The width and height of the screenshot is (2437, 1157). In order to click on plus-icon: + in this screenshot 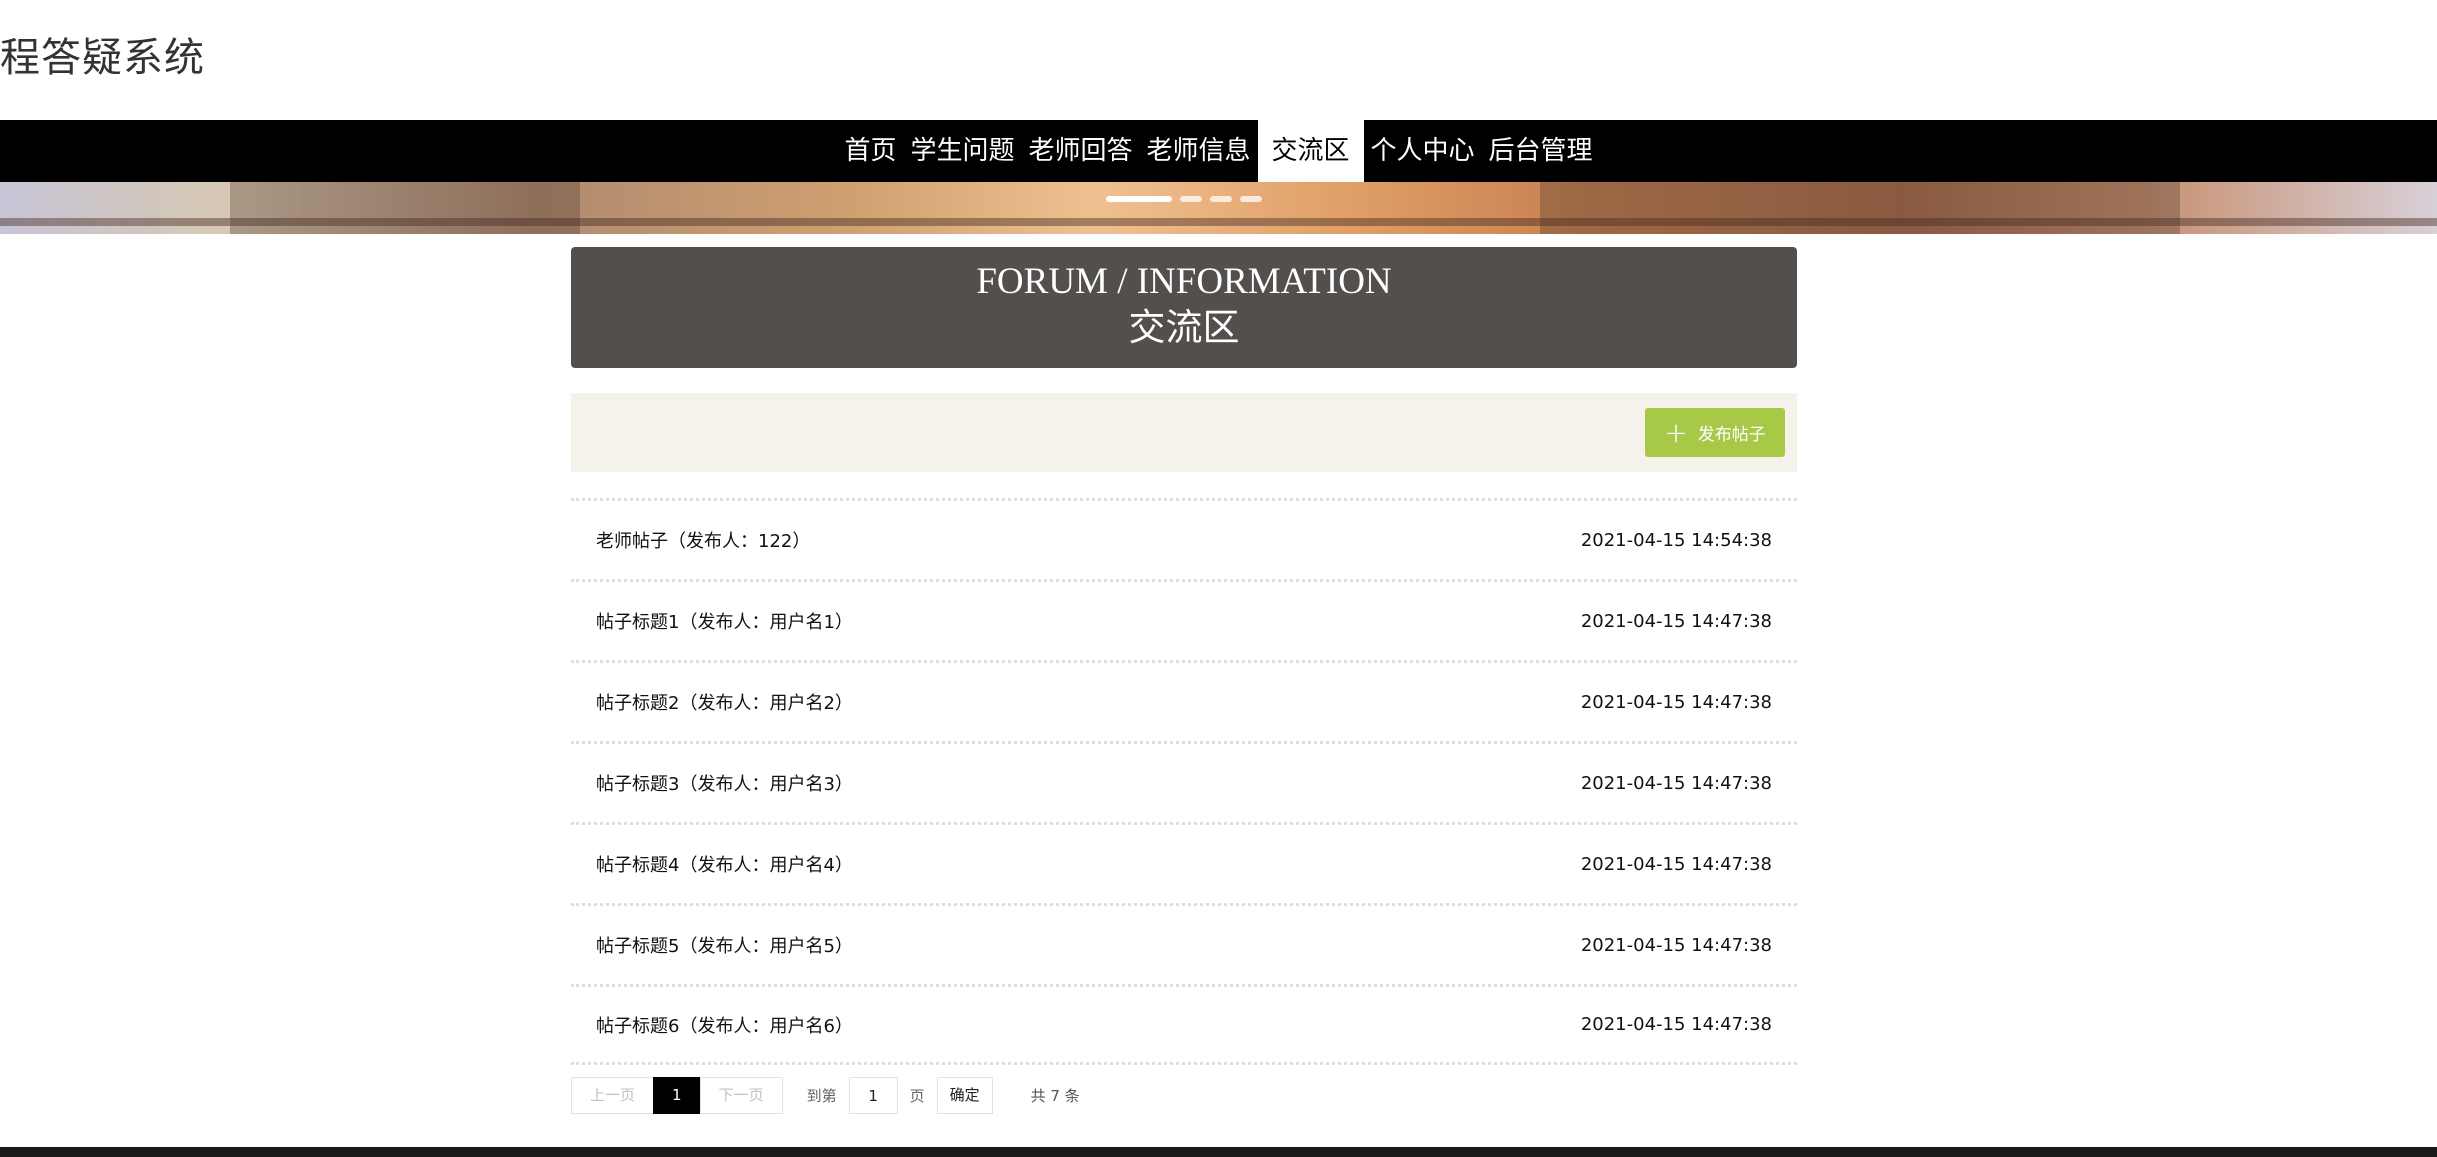, I will do `click(1676, 432)`.